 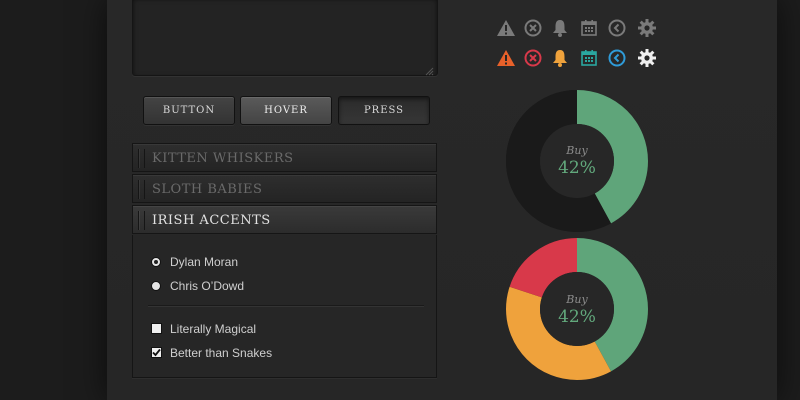 What do you see at coordinates (207, 286) in the screenshot?
I see `radio-label: Chris O’Dowd` at bounding box center [207, 286].